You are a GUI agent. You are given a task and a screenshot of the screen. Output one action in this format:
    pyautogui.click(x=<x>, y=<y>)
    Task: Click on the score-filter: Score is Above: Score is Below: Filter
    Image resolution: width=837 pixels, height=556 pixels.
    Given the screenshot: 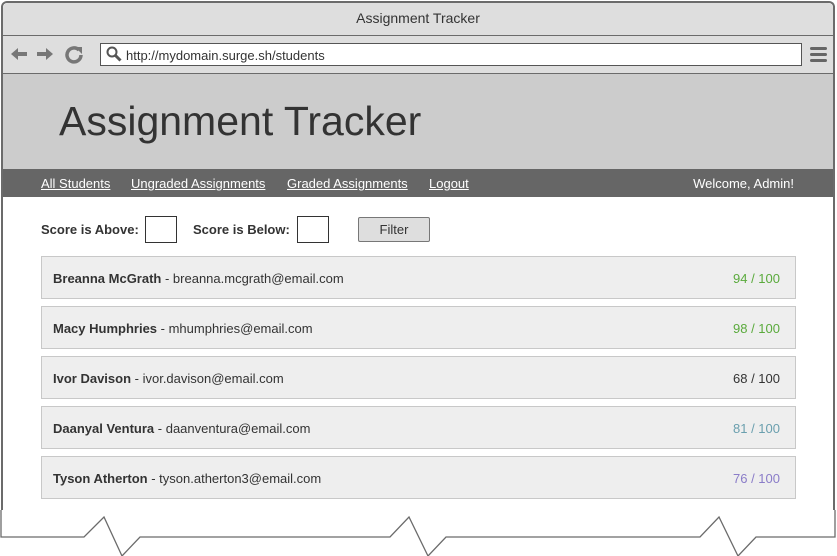 What is the action you would take?
    pyautogui.click(x=418, y=229)
    